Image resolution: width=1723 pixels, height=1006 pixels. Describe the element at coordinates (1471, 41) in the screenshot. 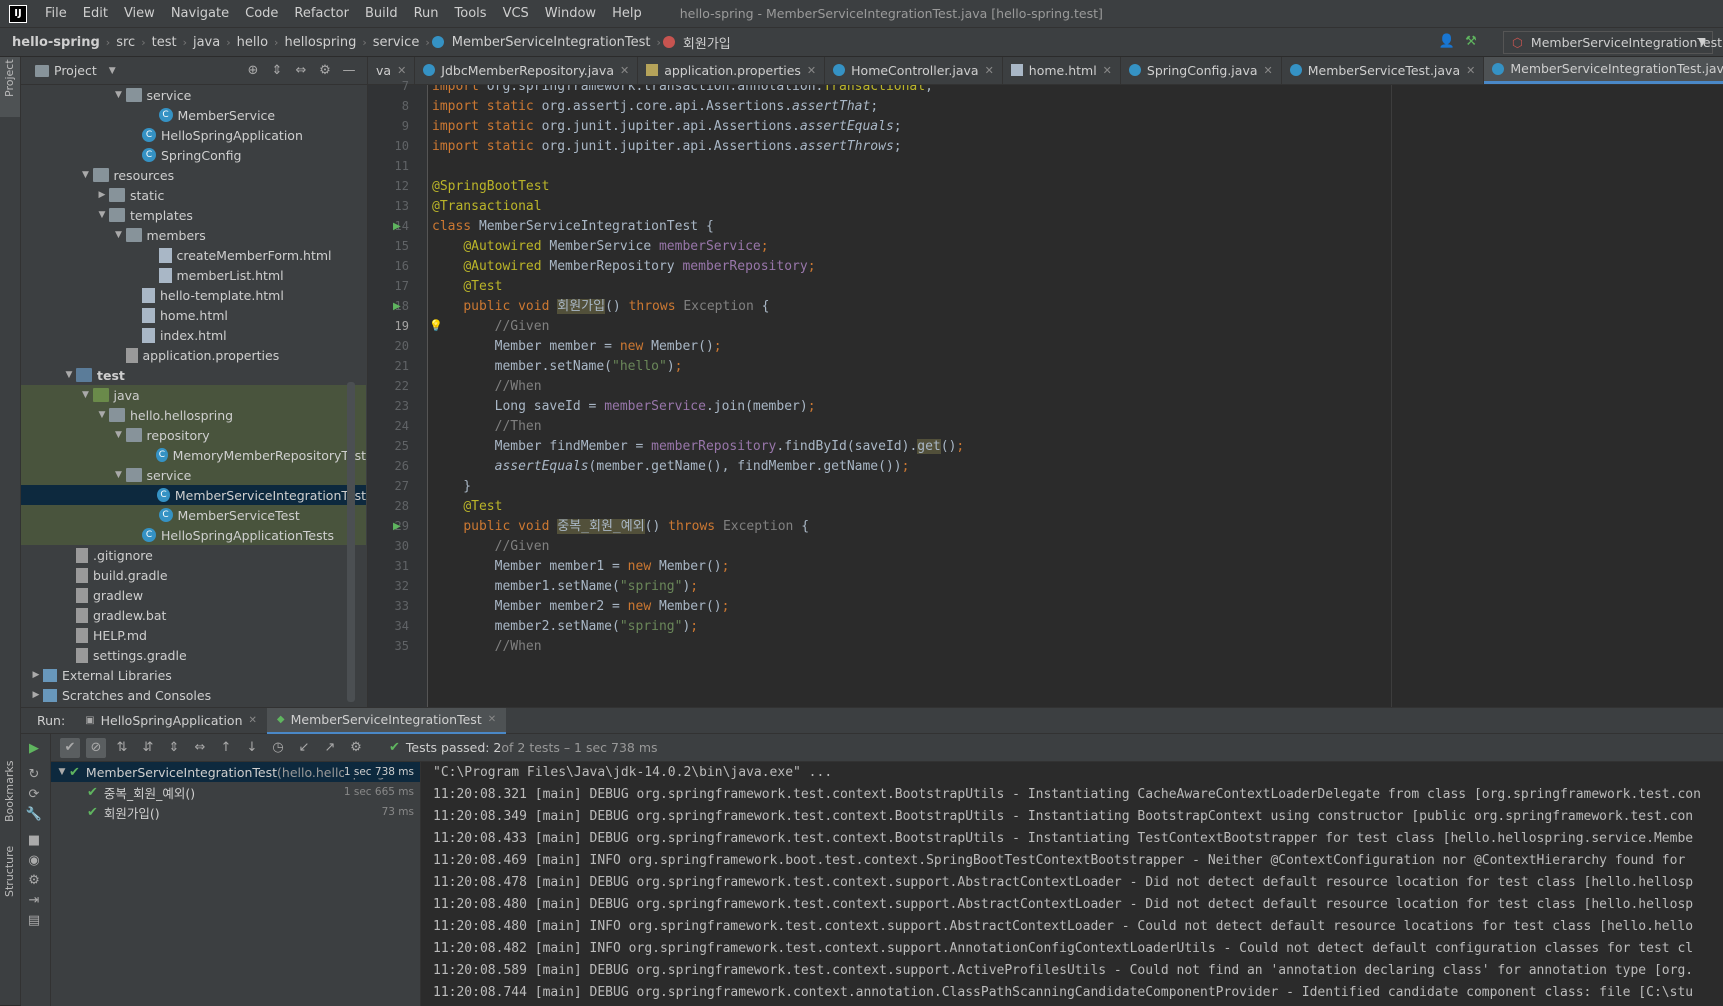

I see `build-hammer-icon: ⚒` at that location.